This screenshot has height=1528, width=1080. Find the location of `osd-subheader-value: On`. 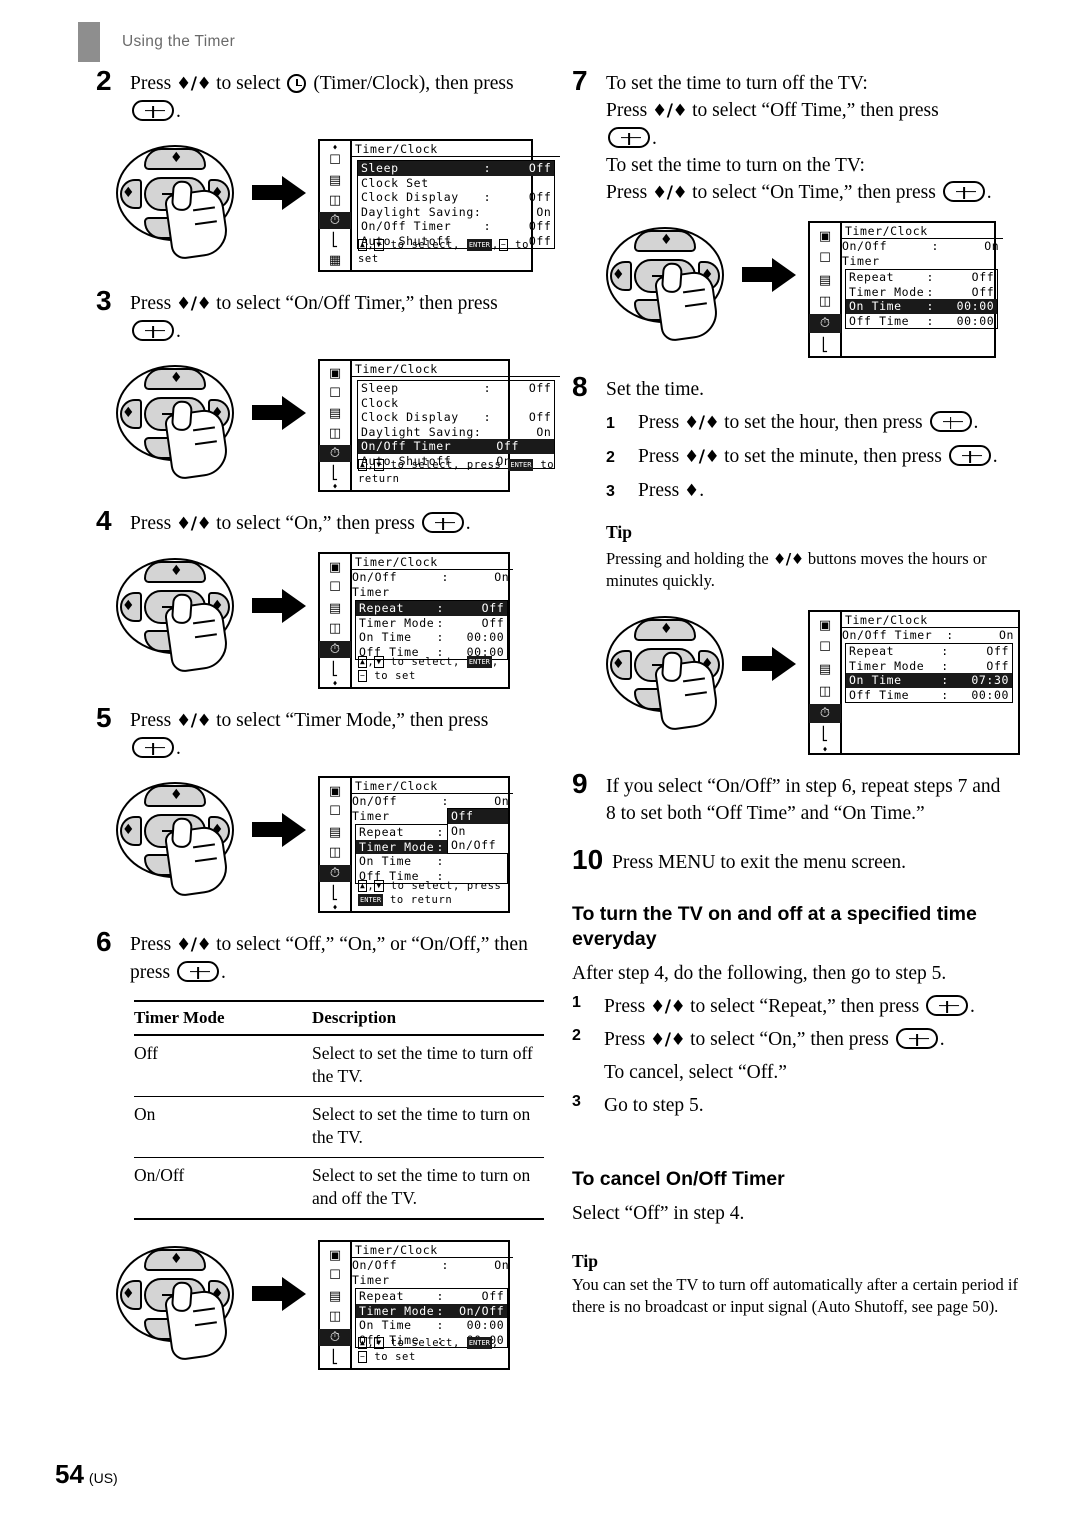

osd-subheader-value: On is located at coordinates (1006, 635).